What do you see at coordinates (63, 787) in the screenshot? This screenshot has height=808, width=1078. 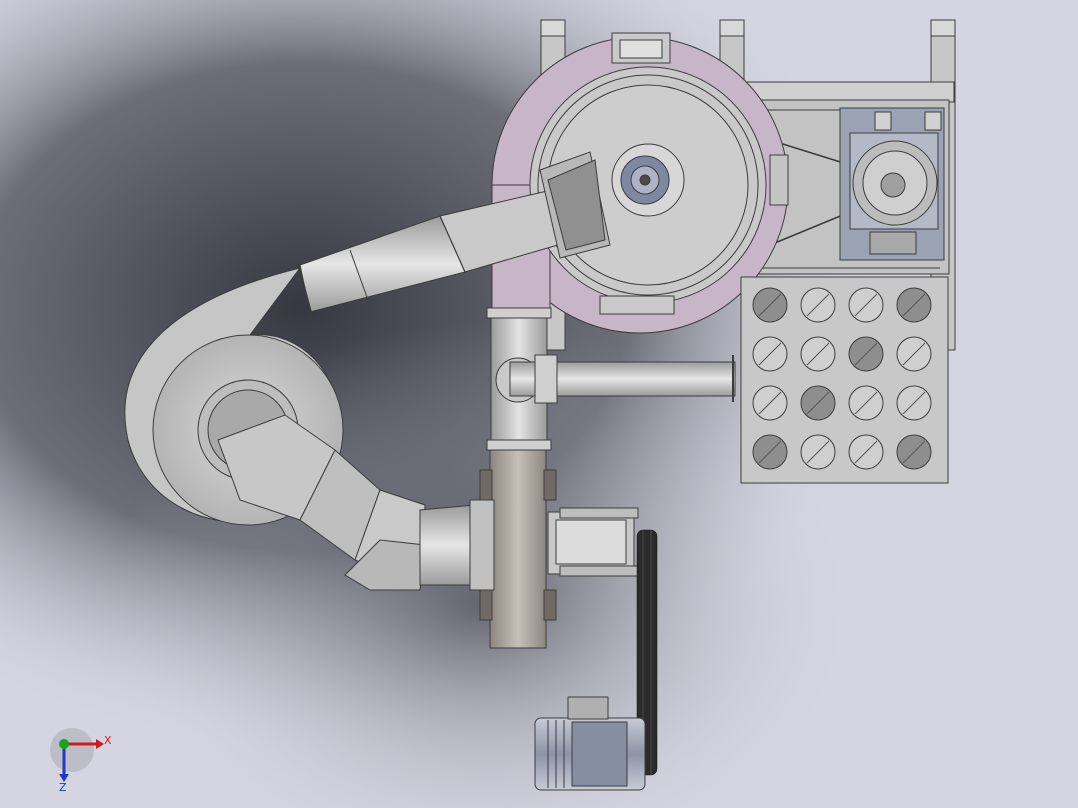 I see `triad-z-label: Z` at bounding box center [63, 787].